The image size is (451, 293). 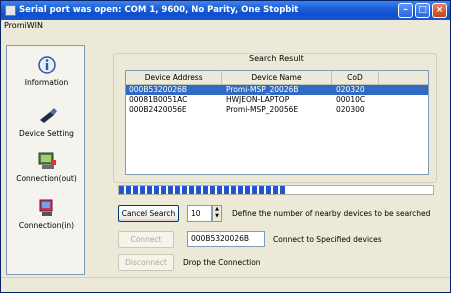 I want to click on sidebar-item-connection-in: Connection(in), so click(x=46, y=214).